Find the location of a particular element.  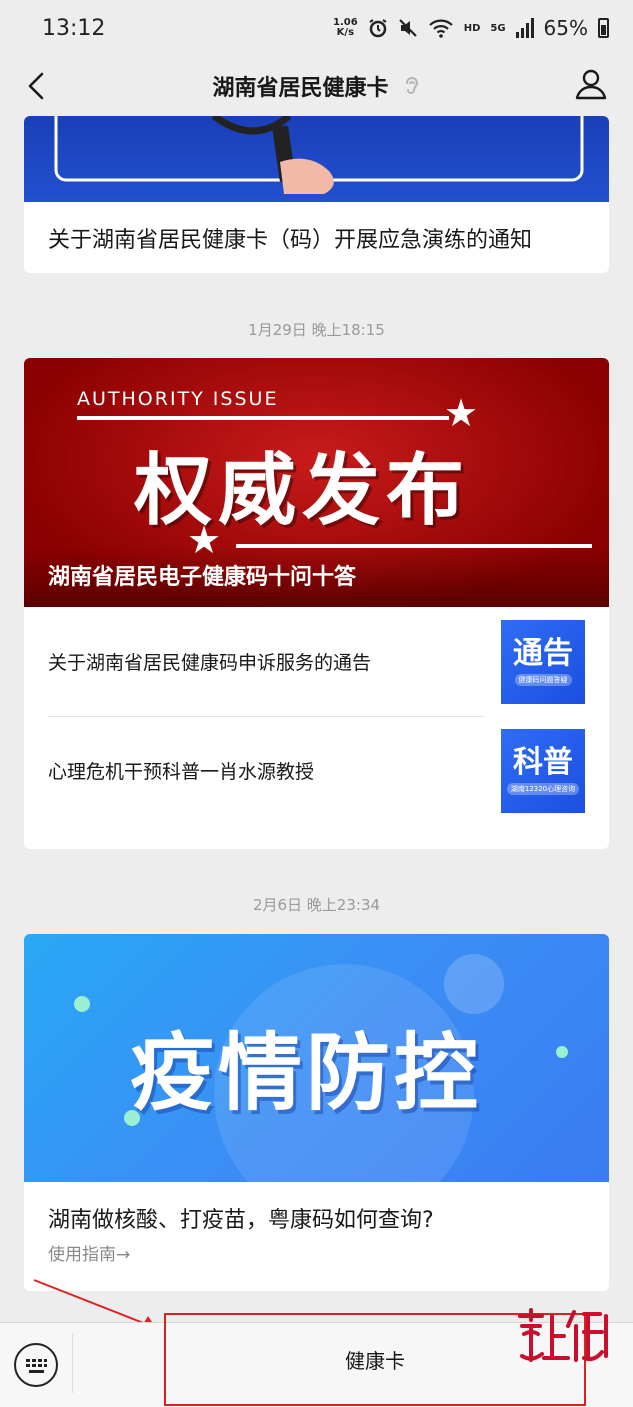

status-bar: 13:12 1.06 K/s HD 5G 65% is located at coordinates (316, 28).